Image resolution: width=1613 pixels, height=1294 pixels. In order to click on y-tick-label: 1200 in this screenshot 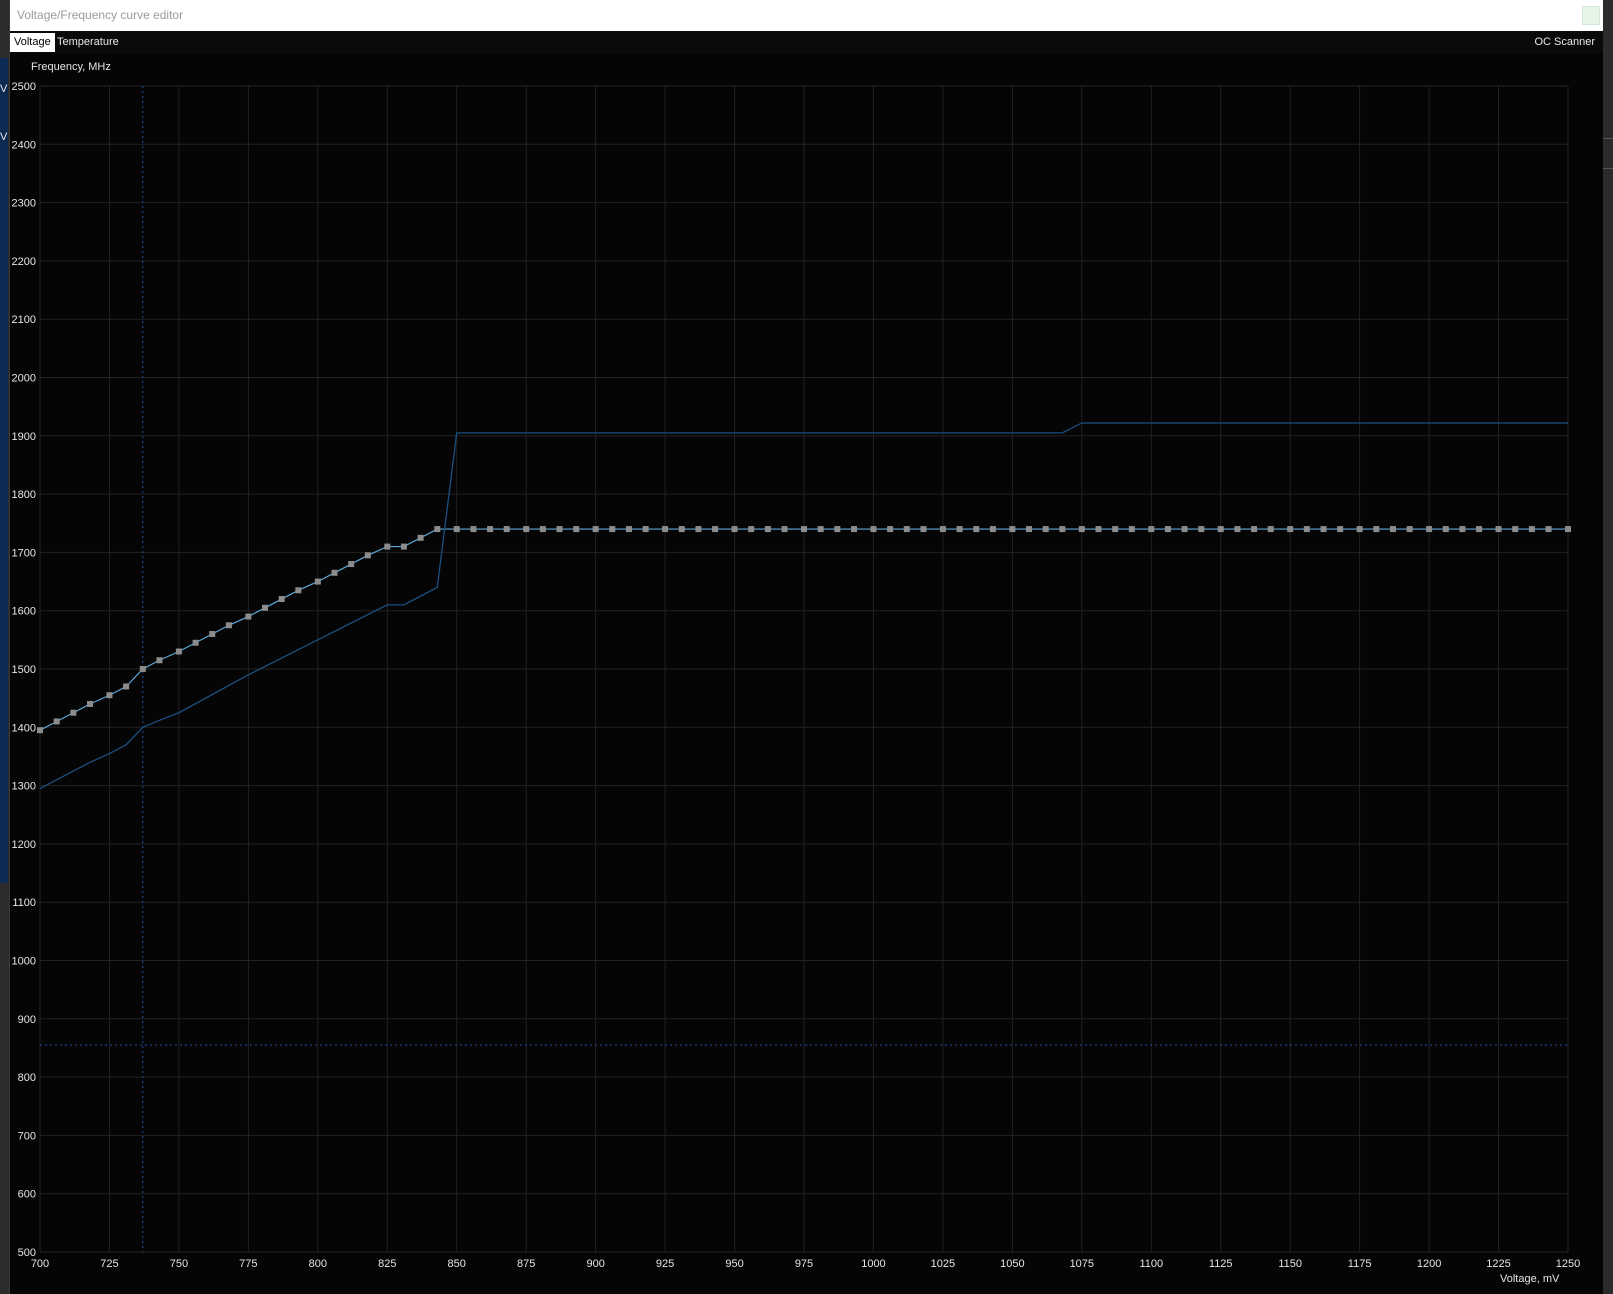, I will do `click(24, 845)`.